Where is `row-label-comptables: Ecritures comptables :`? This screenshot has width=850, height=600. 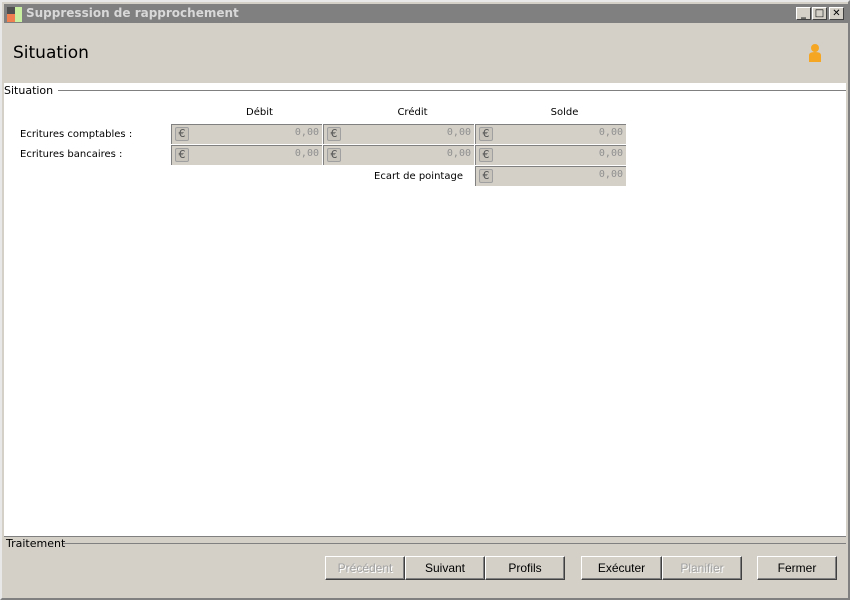
row-label-comptables: Ecritures comptables : is located at coordinates (76, 134).